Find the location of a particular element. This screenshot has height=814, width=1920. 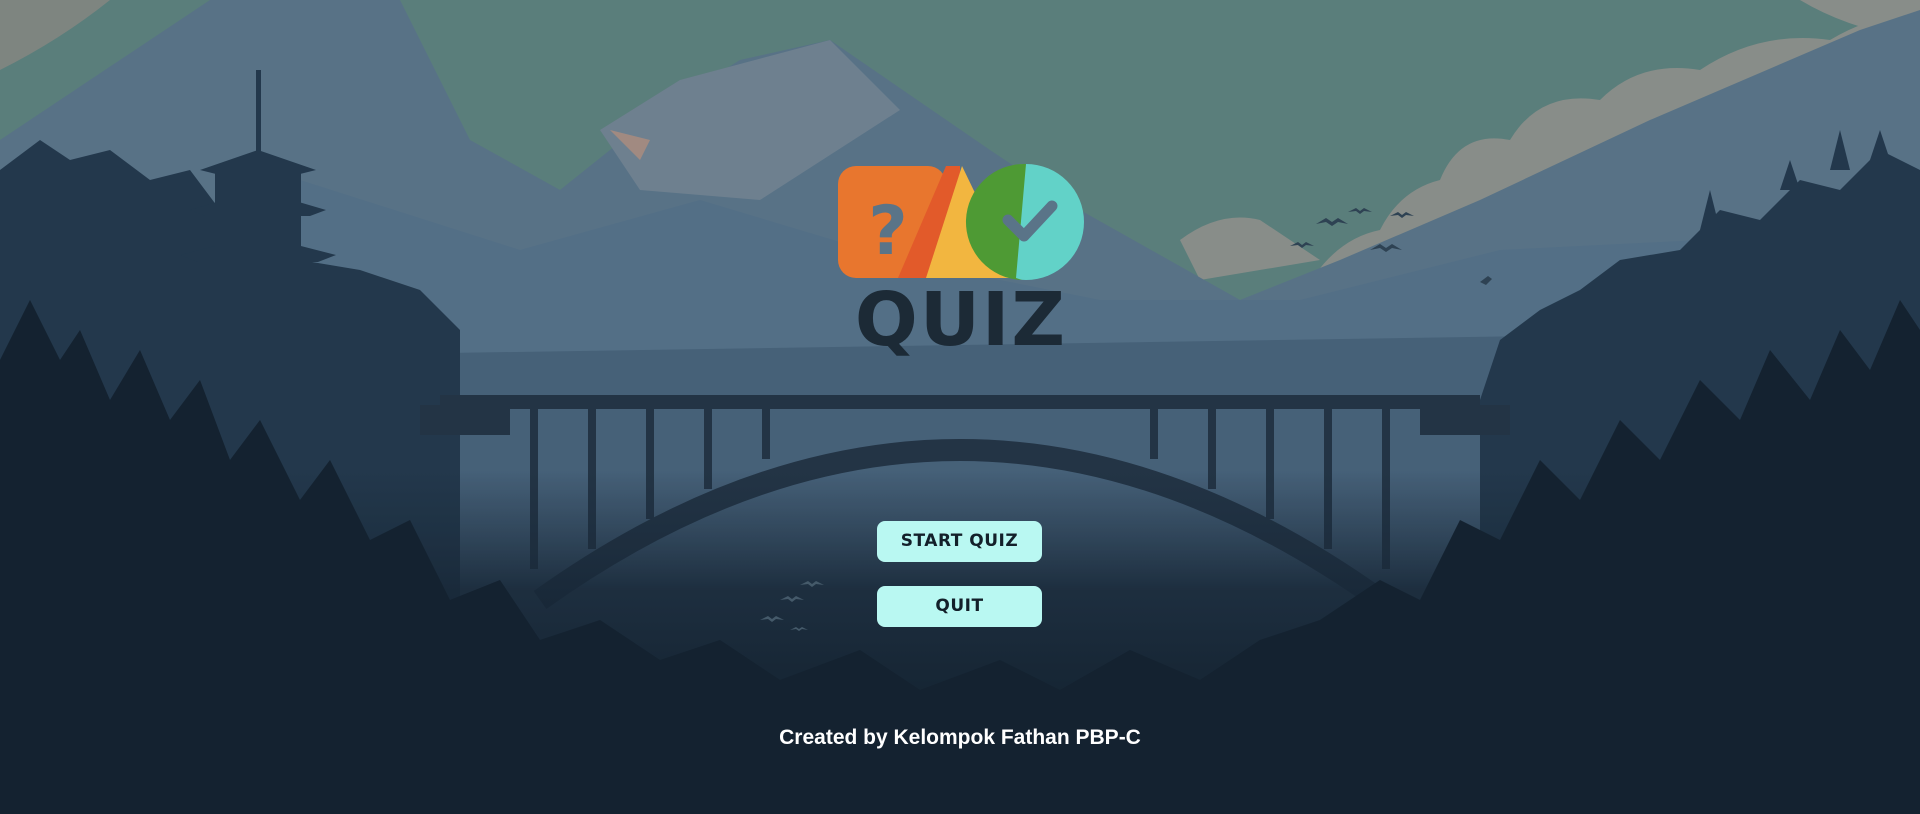

logo-graphic: ? is located at coordinates (961, 221).